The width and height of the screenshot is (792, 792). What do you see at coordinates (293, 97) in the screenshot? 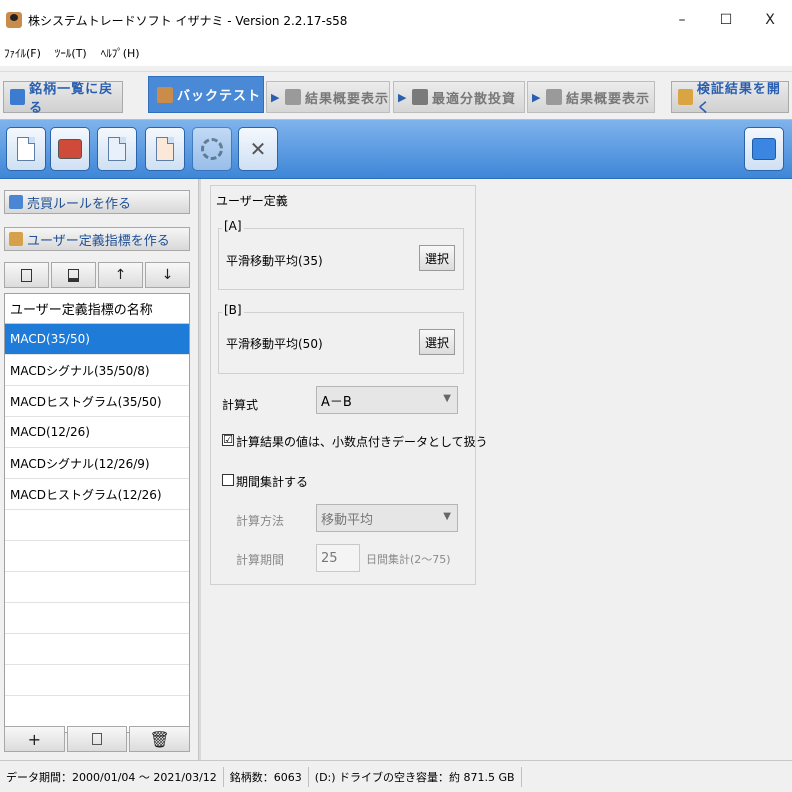
I see `chart-icon` at bounding box center [293, 97].